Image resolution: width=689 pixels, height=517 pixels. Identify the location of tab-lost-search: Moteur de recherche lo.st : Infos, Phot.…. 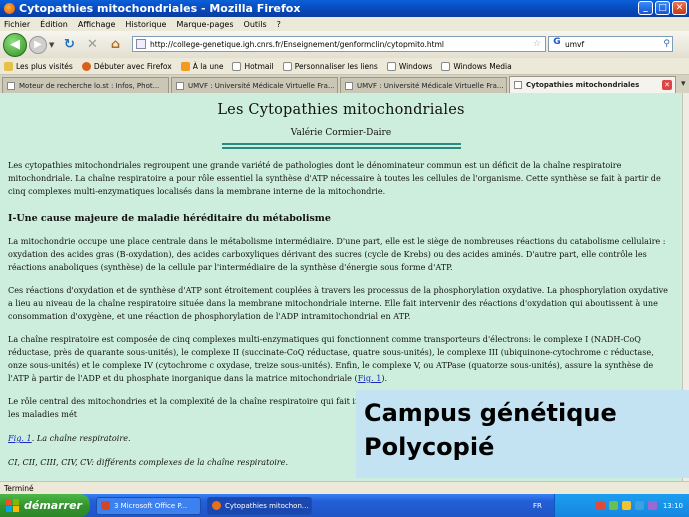
(85, 85).